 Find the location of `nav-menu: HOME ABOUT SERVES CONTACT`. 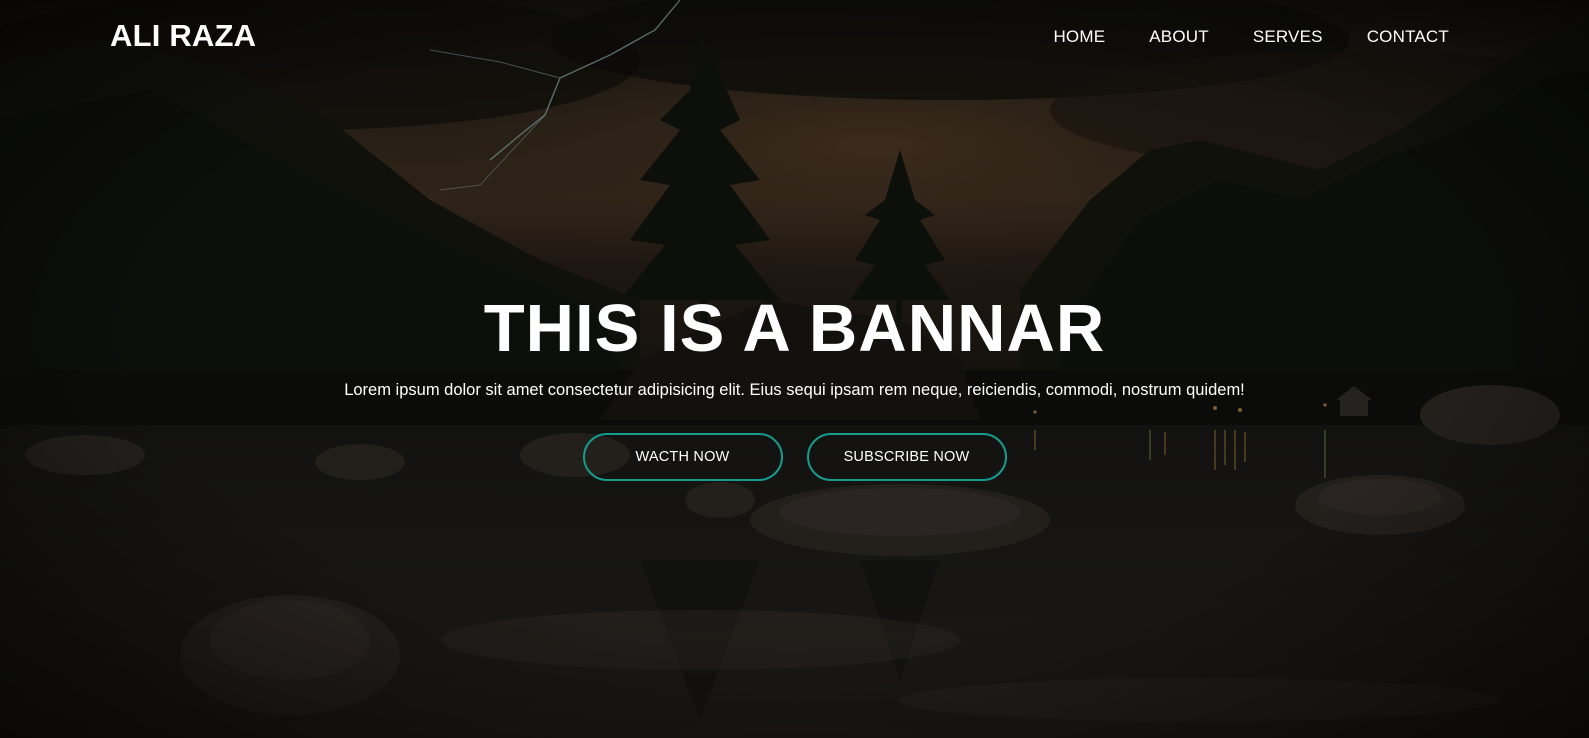

nav-menu: HOME ABOUT SERVES CONTACT is located at coordinates (1251, 37).